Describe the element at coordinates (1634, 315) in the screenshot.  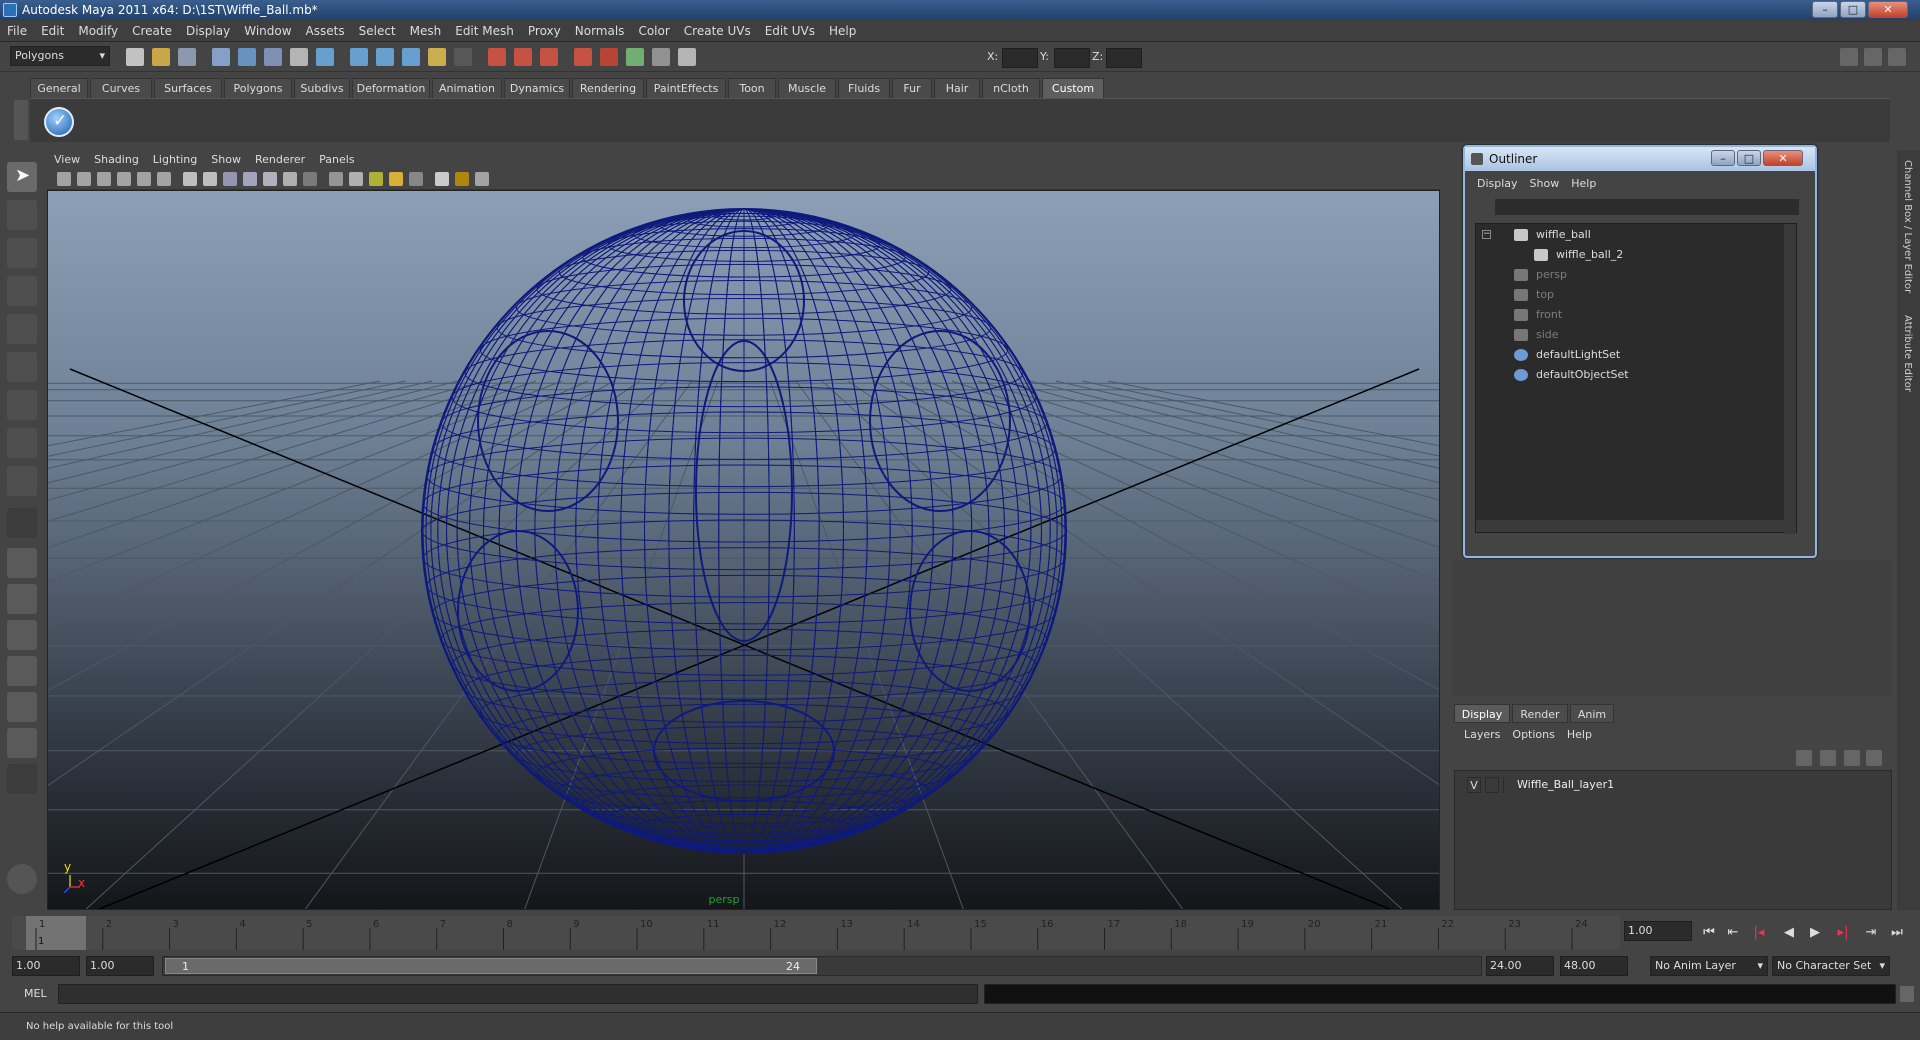
I see `outliner-item: front` at that location.